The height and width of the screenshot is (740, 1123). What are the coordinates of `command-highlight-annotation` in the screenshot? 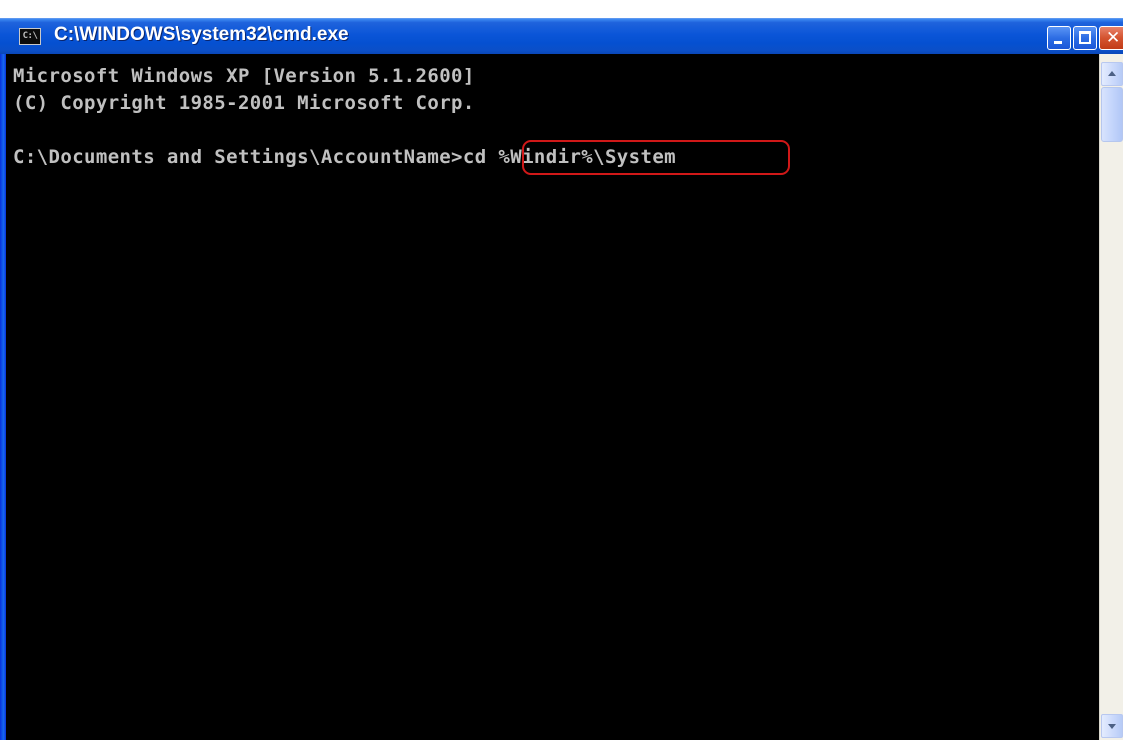 It's located at (656, 157).